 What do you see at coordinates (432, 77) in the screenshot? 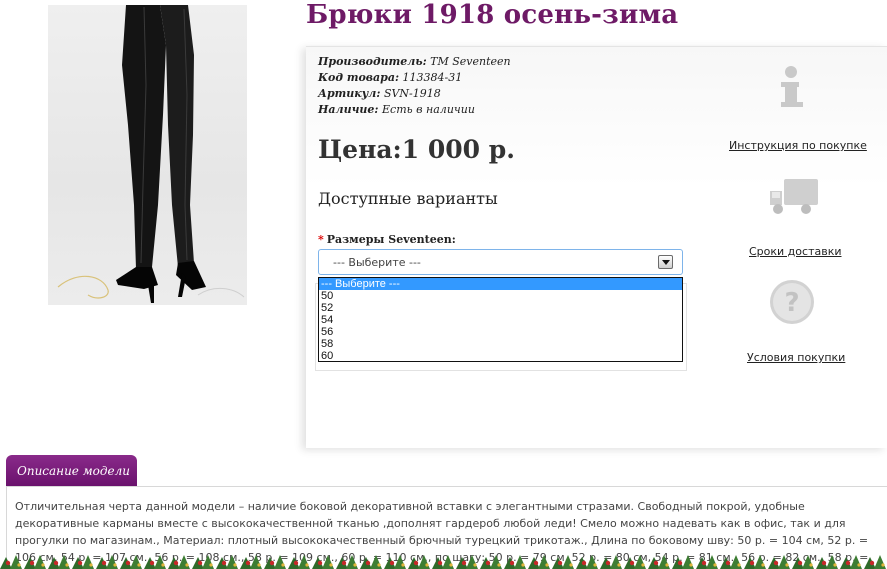
I see `meta-value: 113384-31` at bounding box center [432, 77].